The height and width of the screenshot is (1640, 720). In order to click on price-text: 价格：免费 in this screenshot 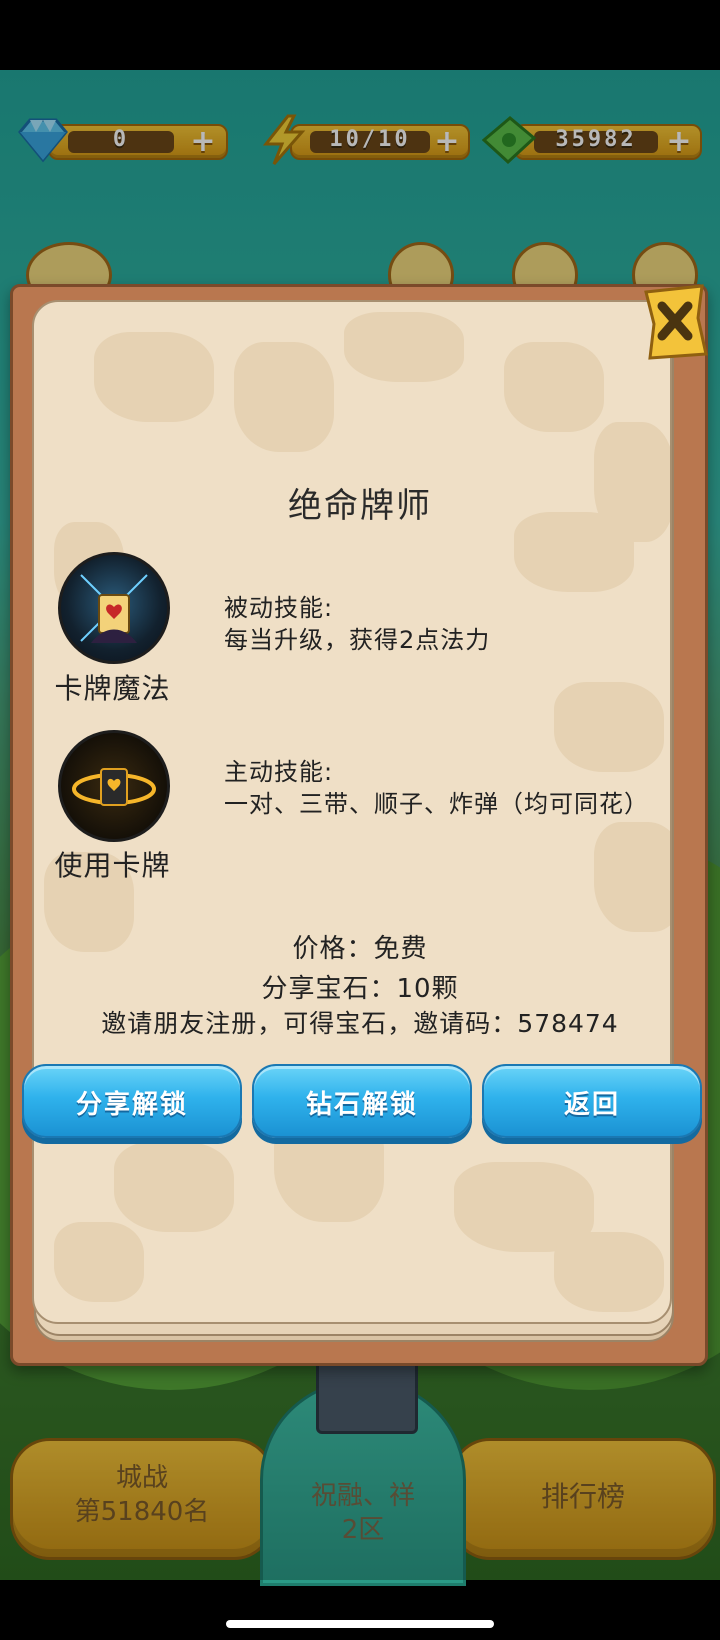, I will do `click(360, 949)`.